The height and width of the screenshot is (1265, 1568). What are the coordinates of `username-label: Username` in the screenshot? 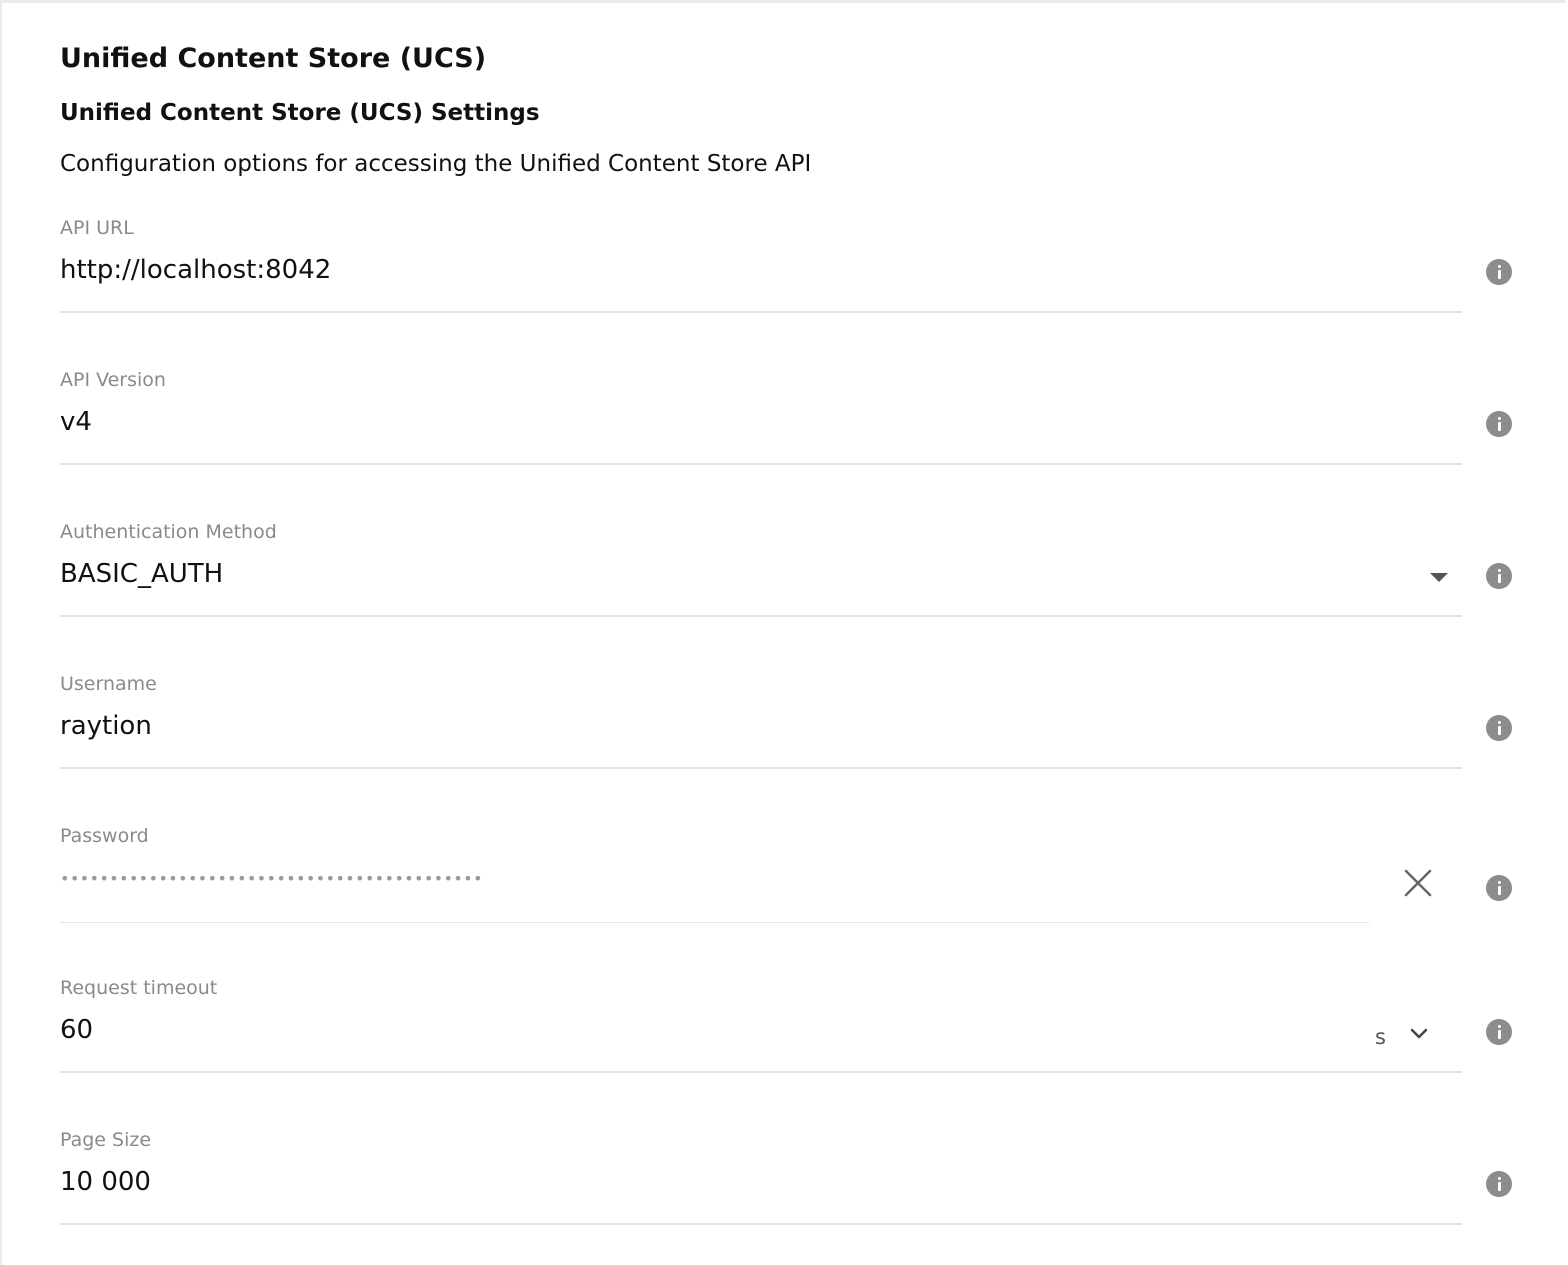 It's located at (108, 684).